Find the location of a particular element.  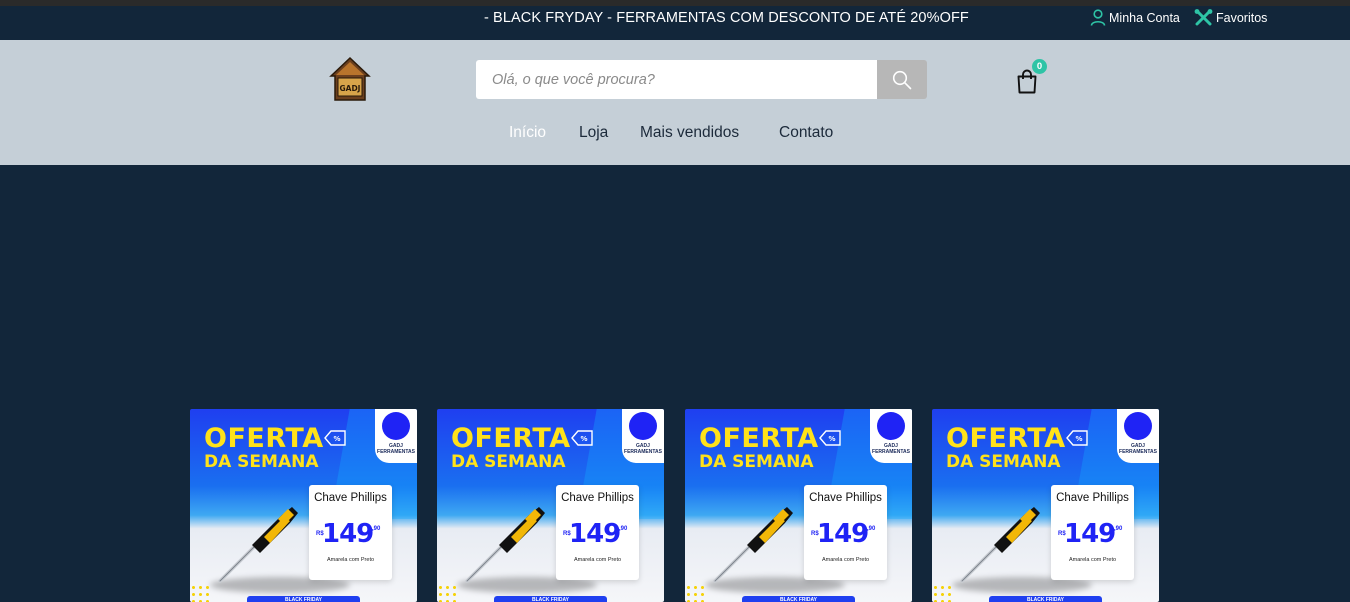

search-bar is located at coordinates (701, 79).